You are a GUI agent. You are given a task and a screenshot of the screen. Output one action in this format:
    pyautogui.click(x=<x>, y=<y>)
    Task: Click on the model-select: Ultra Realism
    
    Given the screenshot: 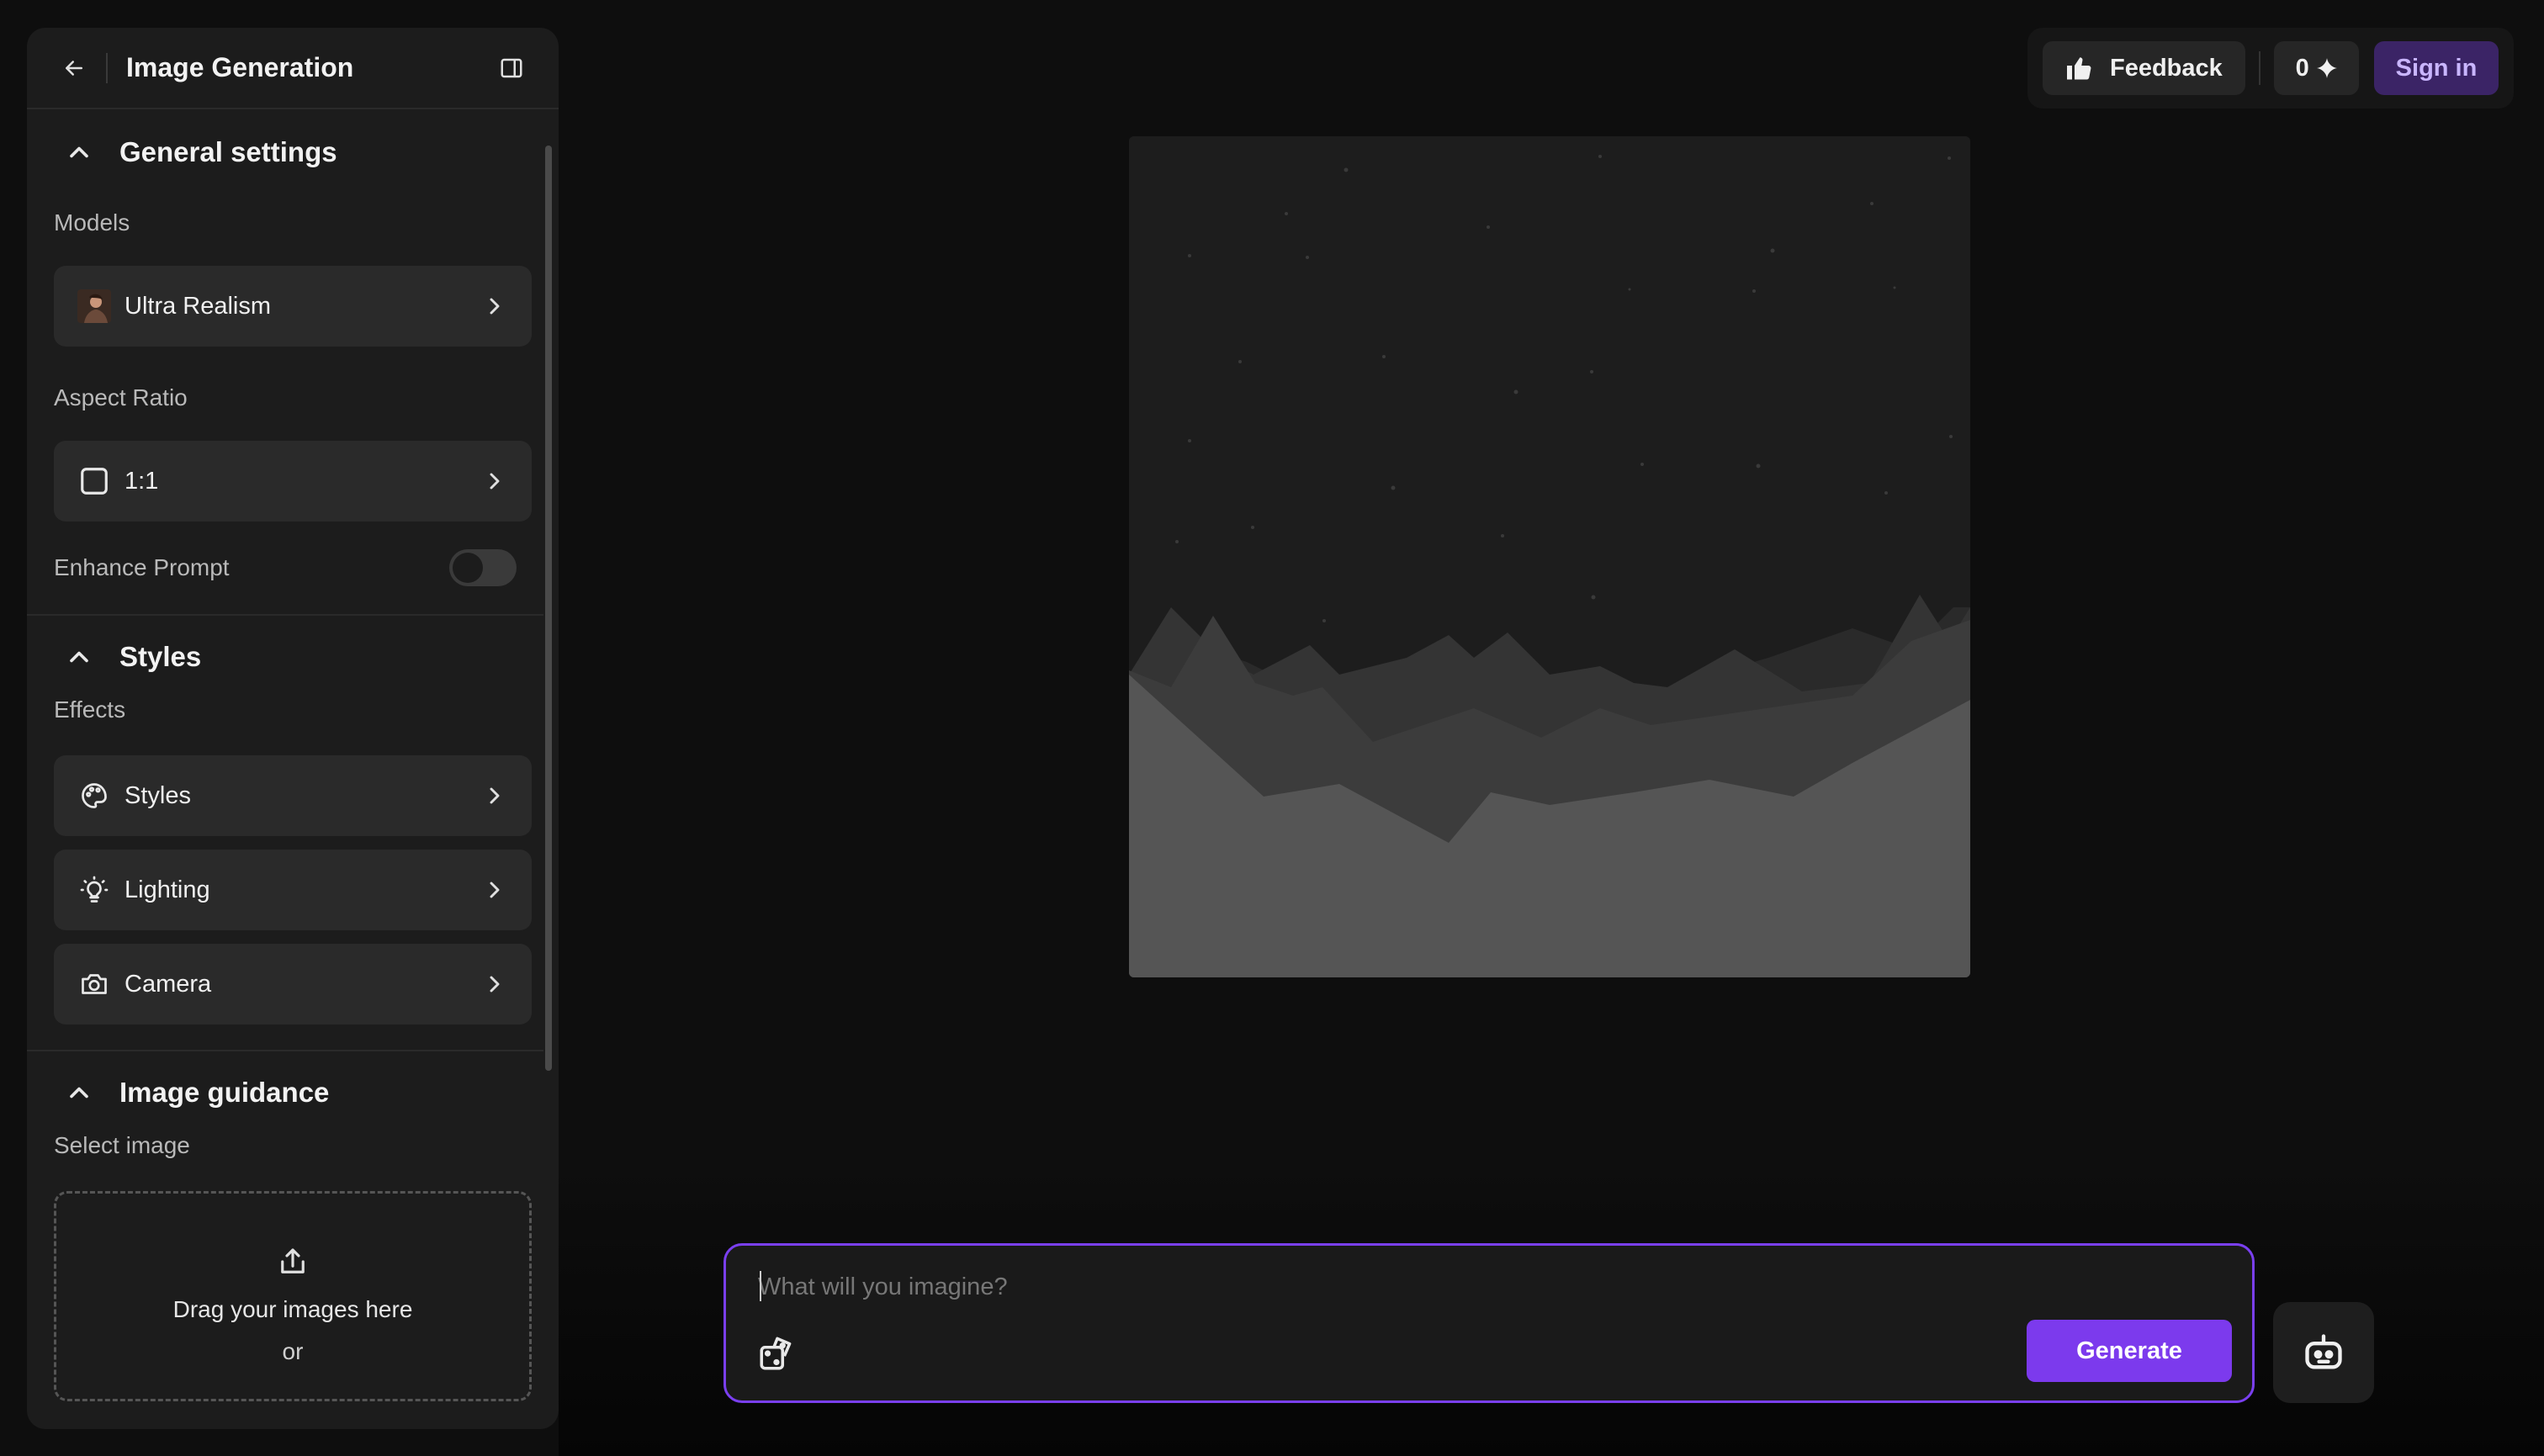 What is the action you would take?
    pyautogui.click(x=293, y=306)
    